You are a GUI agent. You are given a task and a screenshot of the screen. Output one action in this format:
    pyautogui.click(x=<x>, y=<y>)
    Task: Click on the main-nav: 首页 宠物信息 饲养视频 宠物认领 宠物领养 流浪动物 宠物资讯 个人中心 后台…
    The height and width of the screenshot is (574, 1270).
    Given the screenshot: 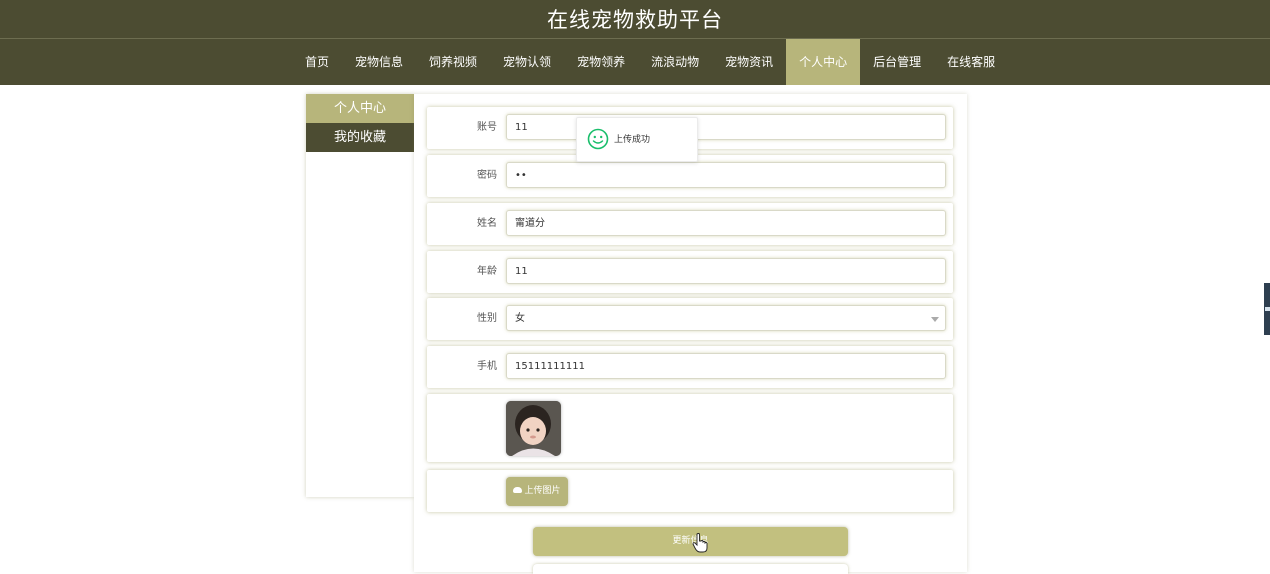 What is the action you would take?
    pyautogui.click(x=635, y=62)
    